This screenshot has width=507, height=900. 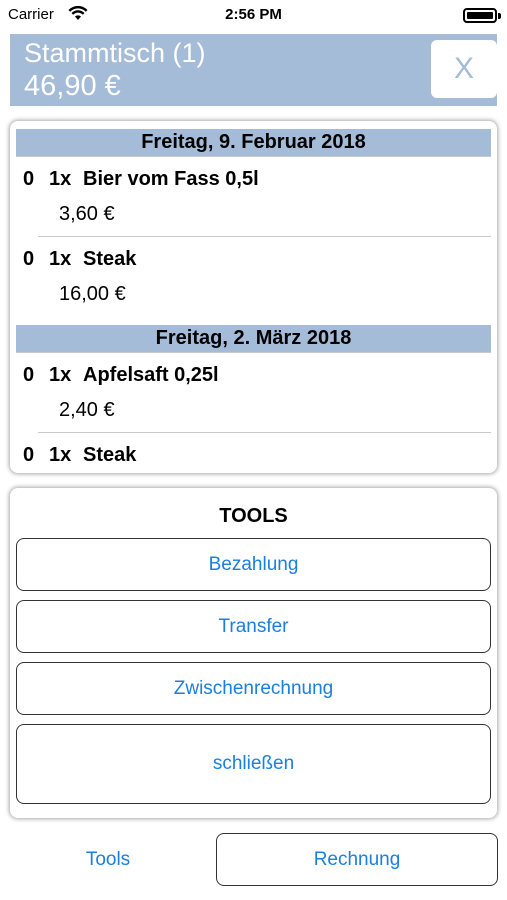 I want to click on battery-icon, so click(x=482, y=15).